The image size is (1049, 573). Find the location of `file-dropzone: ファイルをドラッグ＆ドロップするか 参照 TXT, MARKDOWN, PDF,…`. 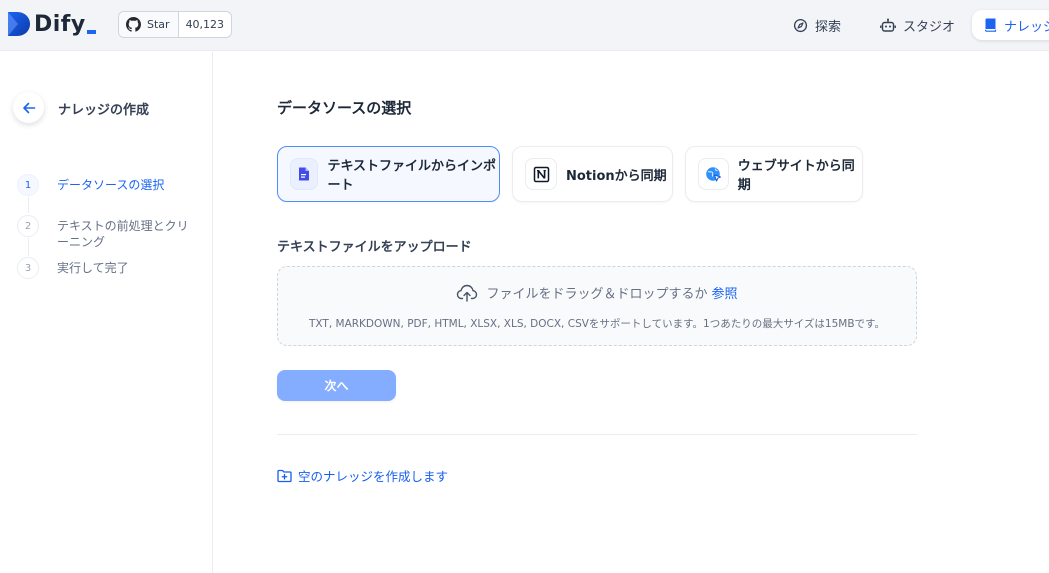

file-dropzone: ファイルをドラッグ＆ドロップするか 参照 TXT, MARKDOWN, PDF,… is located at coordinates (597, 306).